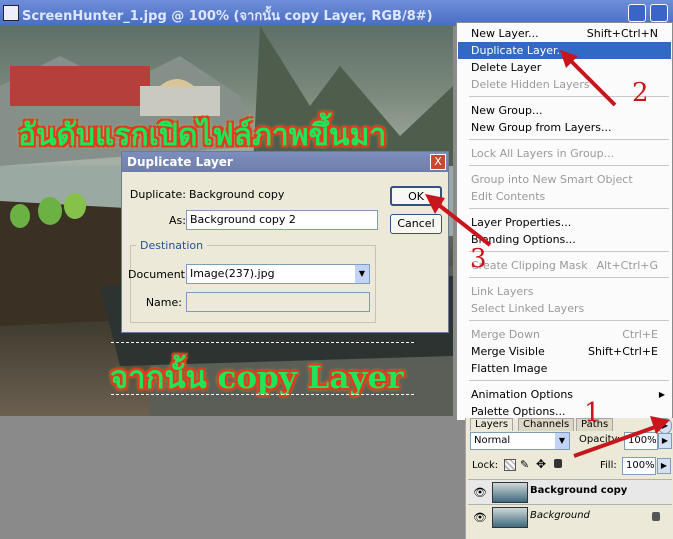  What do you see at coordinates (541, 464) in the screenshot?
I see `lock-move-icon: ✥` at bounding box center [541, 464].